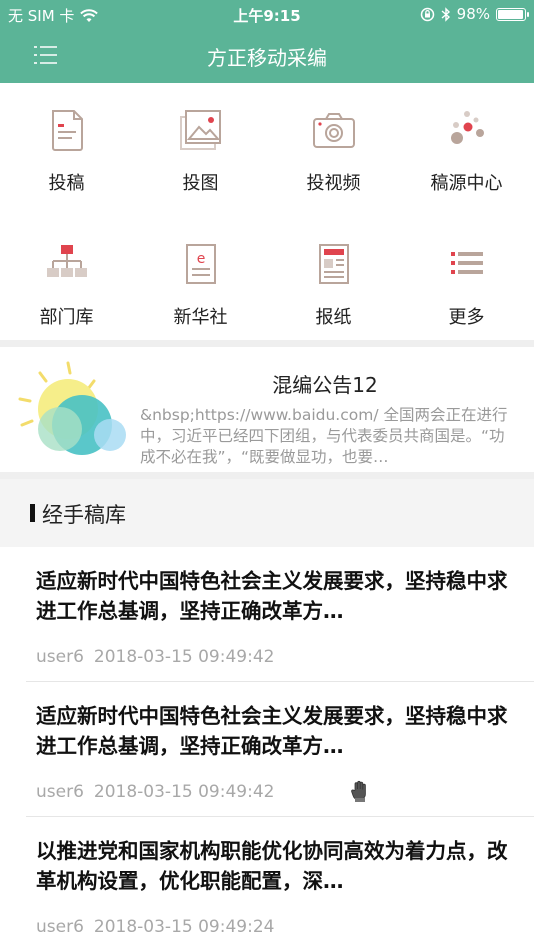 The height and width of the screenshot is (950, 534). What do you see at coordinates (334, 130) in the screenshot?
I see `camera-icon` at bounding box center [334, 130].